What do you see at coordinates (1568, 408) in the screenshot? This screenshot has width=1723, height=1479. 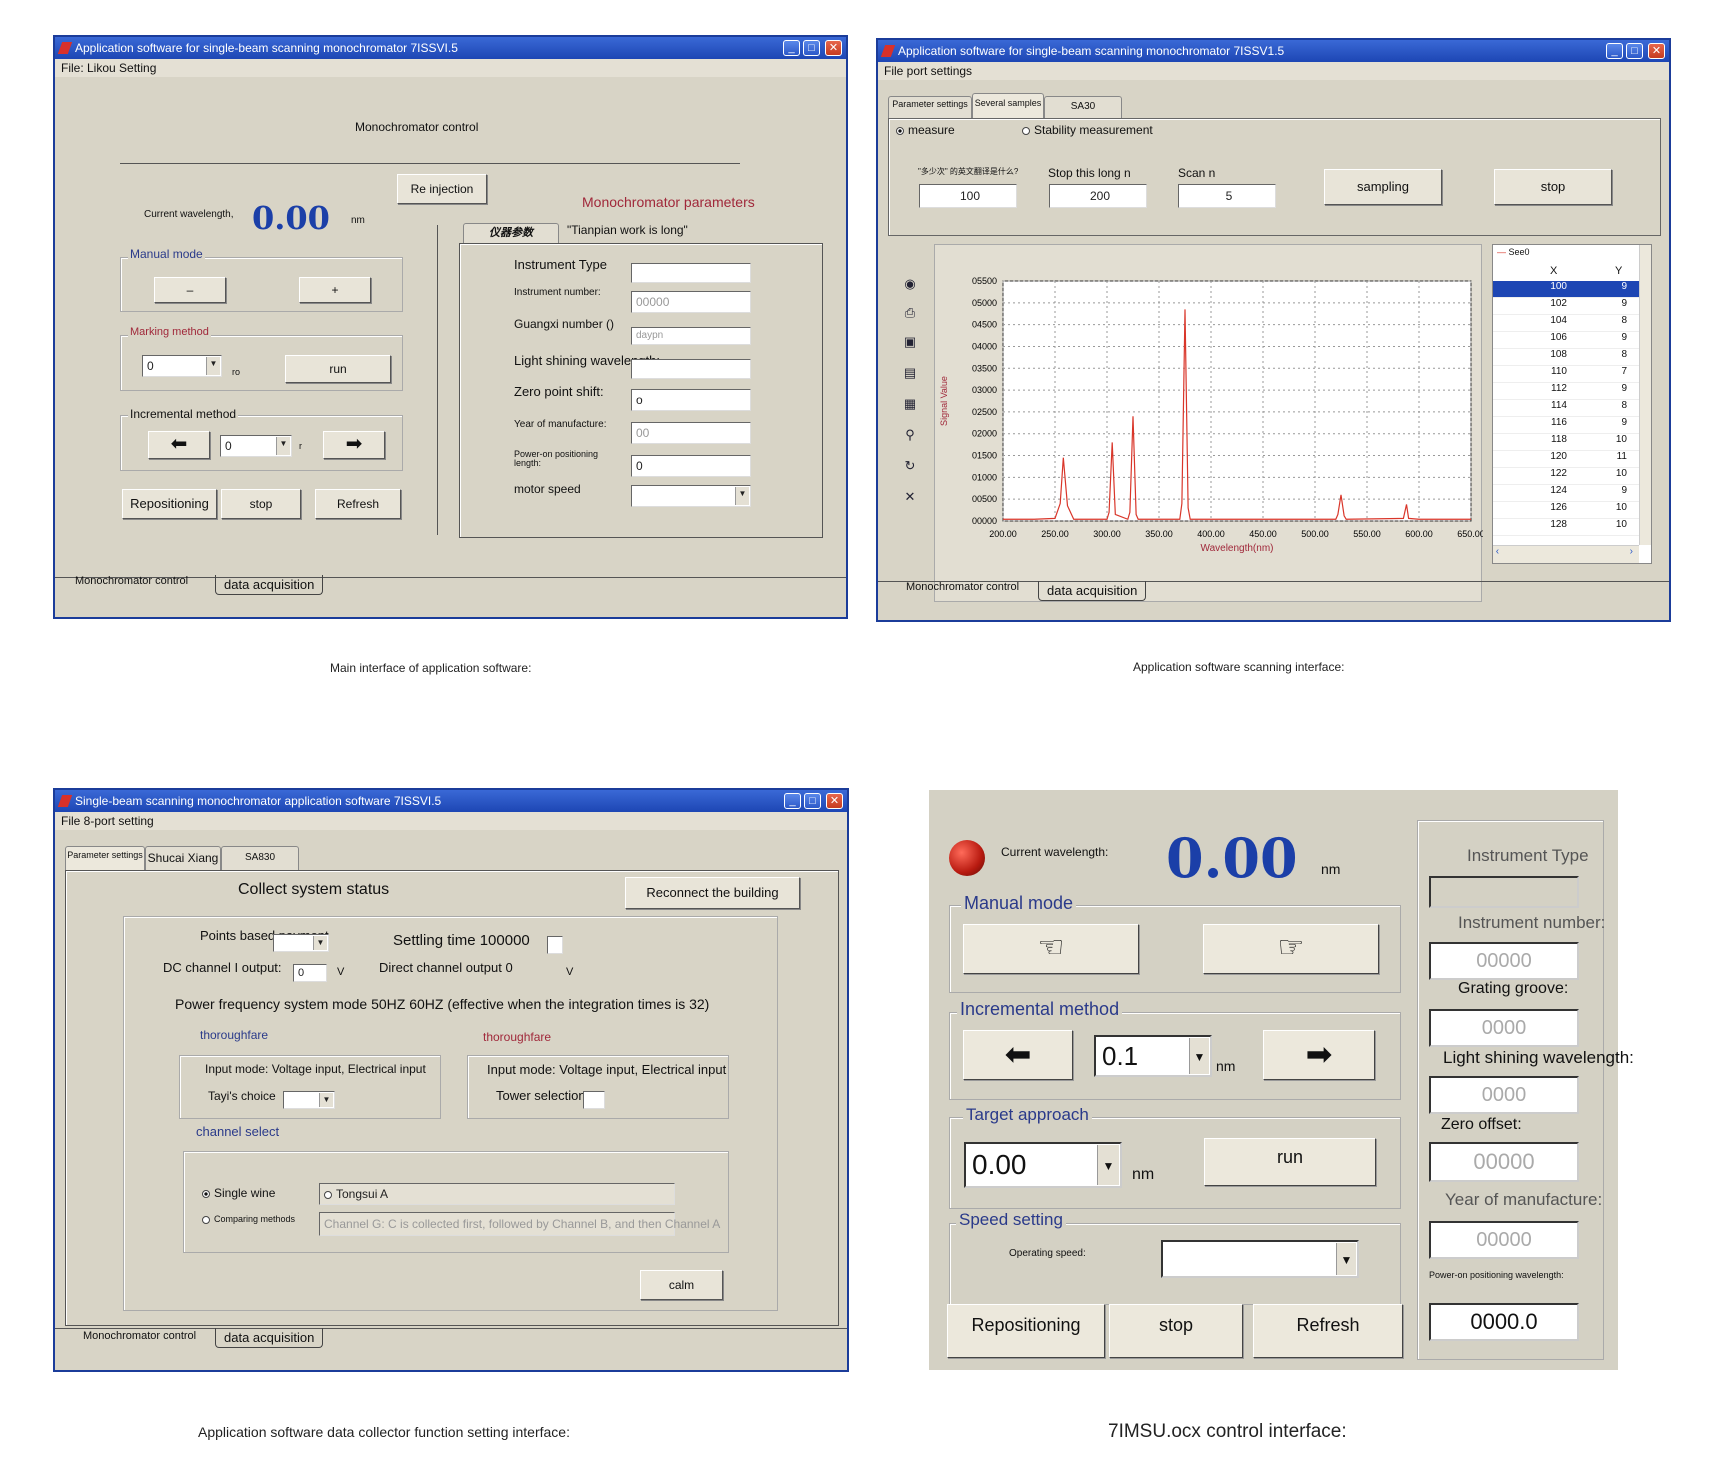 I see `table-row: 114 8` at bounding box center [1568, 408].